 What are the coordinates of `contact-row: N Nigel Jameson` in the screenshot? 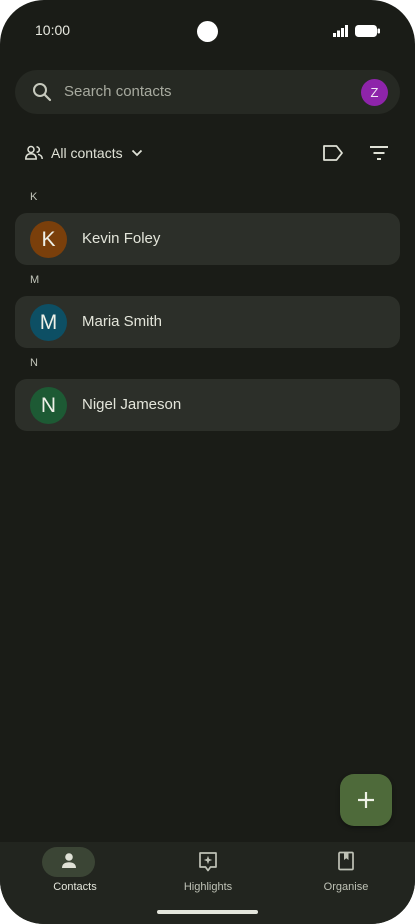 It's located at (207, 405).